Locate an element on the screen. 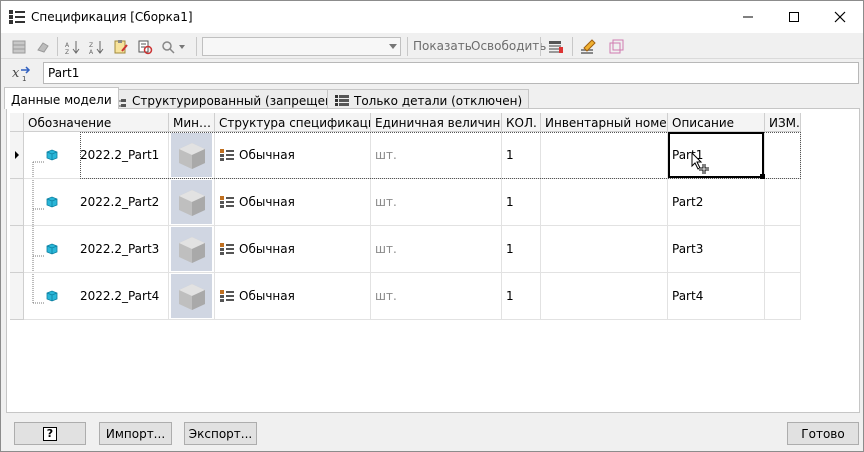 This screenshot has height=452, width=864. maximize-button is located at coordinates (794, 17).